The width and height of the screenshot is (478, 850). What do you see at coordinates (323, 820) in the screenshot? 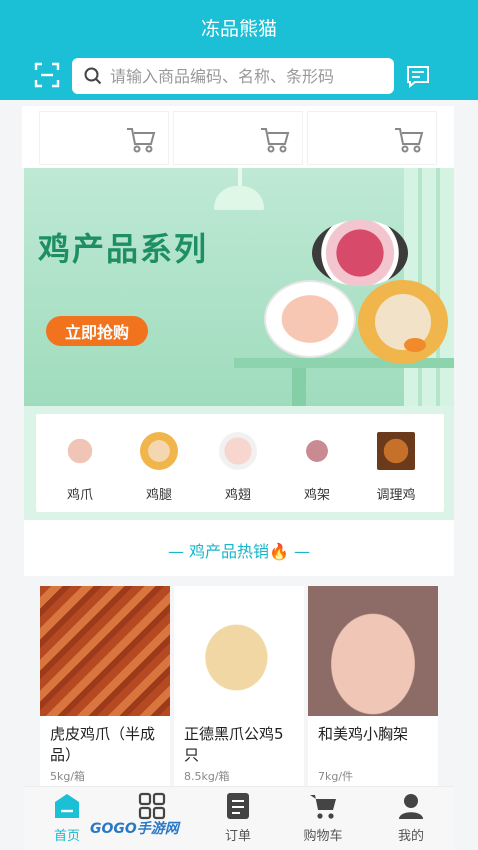
I see `tab-cart: 购物车` at bounding box center [323, 820].